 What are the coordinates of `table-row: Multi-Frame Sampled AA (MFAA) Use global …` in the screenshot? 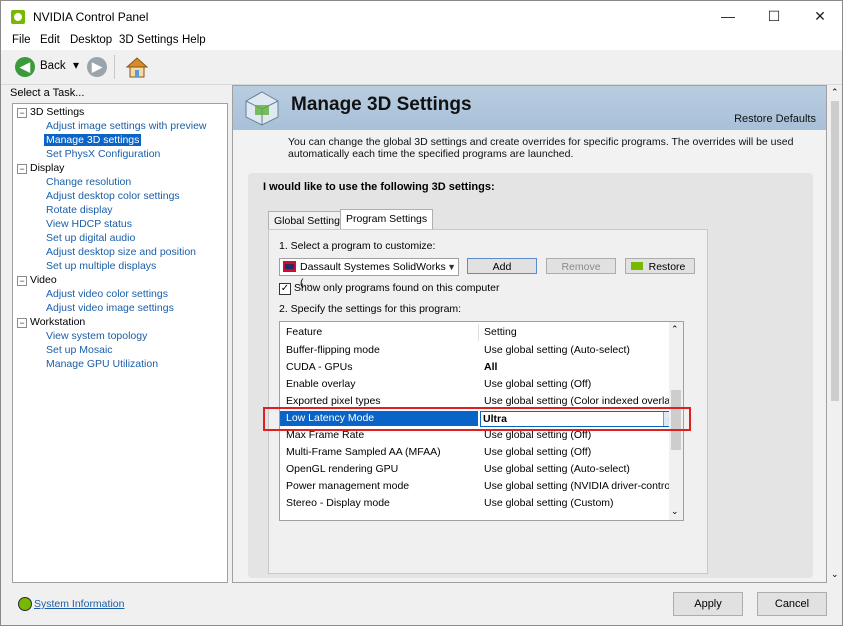 It's located at (475, 452).